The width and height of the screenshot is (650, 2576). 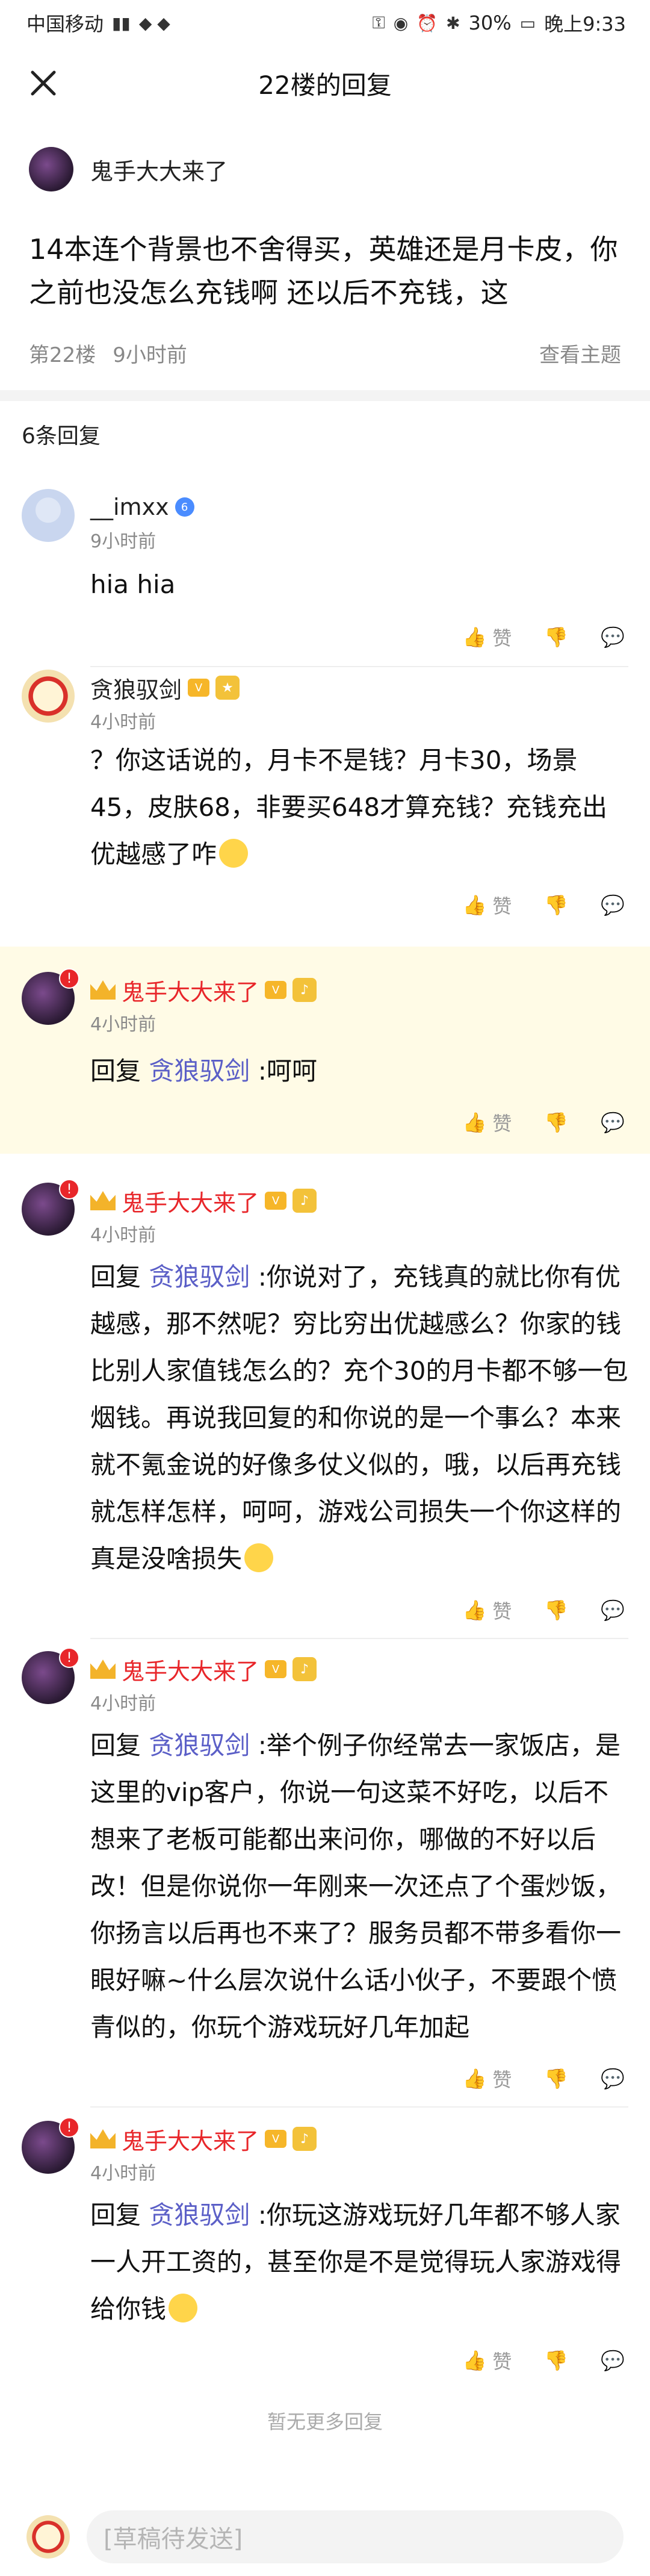 I want to click on battery-label: 30%, so click(x=490, y=23).